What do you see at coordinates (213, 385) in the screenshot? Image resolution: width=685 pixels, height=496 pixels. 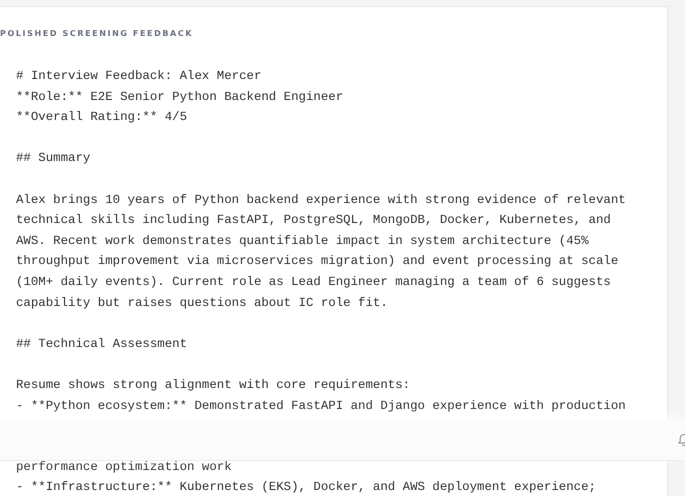 I see `text-line: Resume shows strong alignment with core requirements:` at bounding box center [213, 385].